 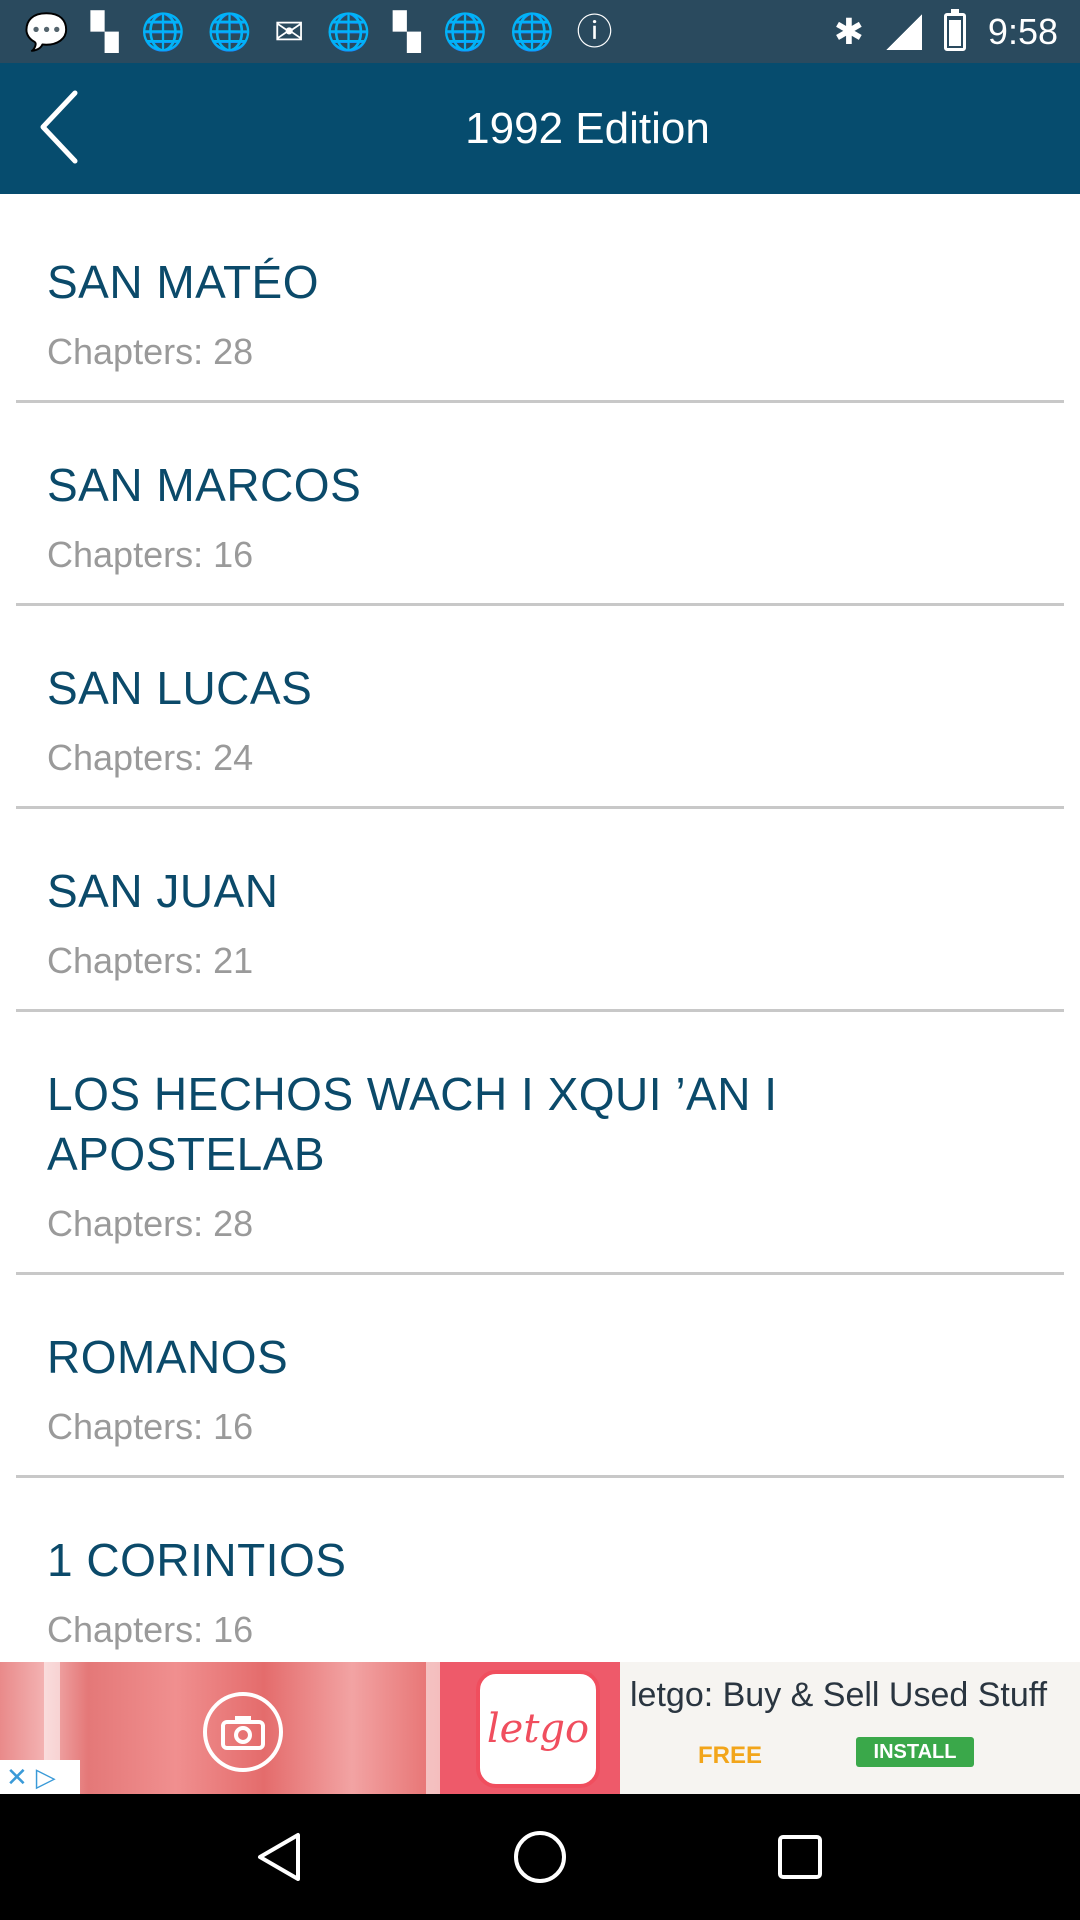 What do you see at coordinates (540, 707) in the screenshot?
I see `list-item: SAN LUCAS Chapters: 24` at bounding box center [540, 707].